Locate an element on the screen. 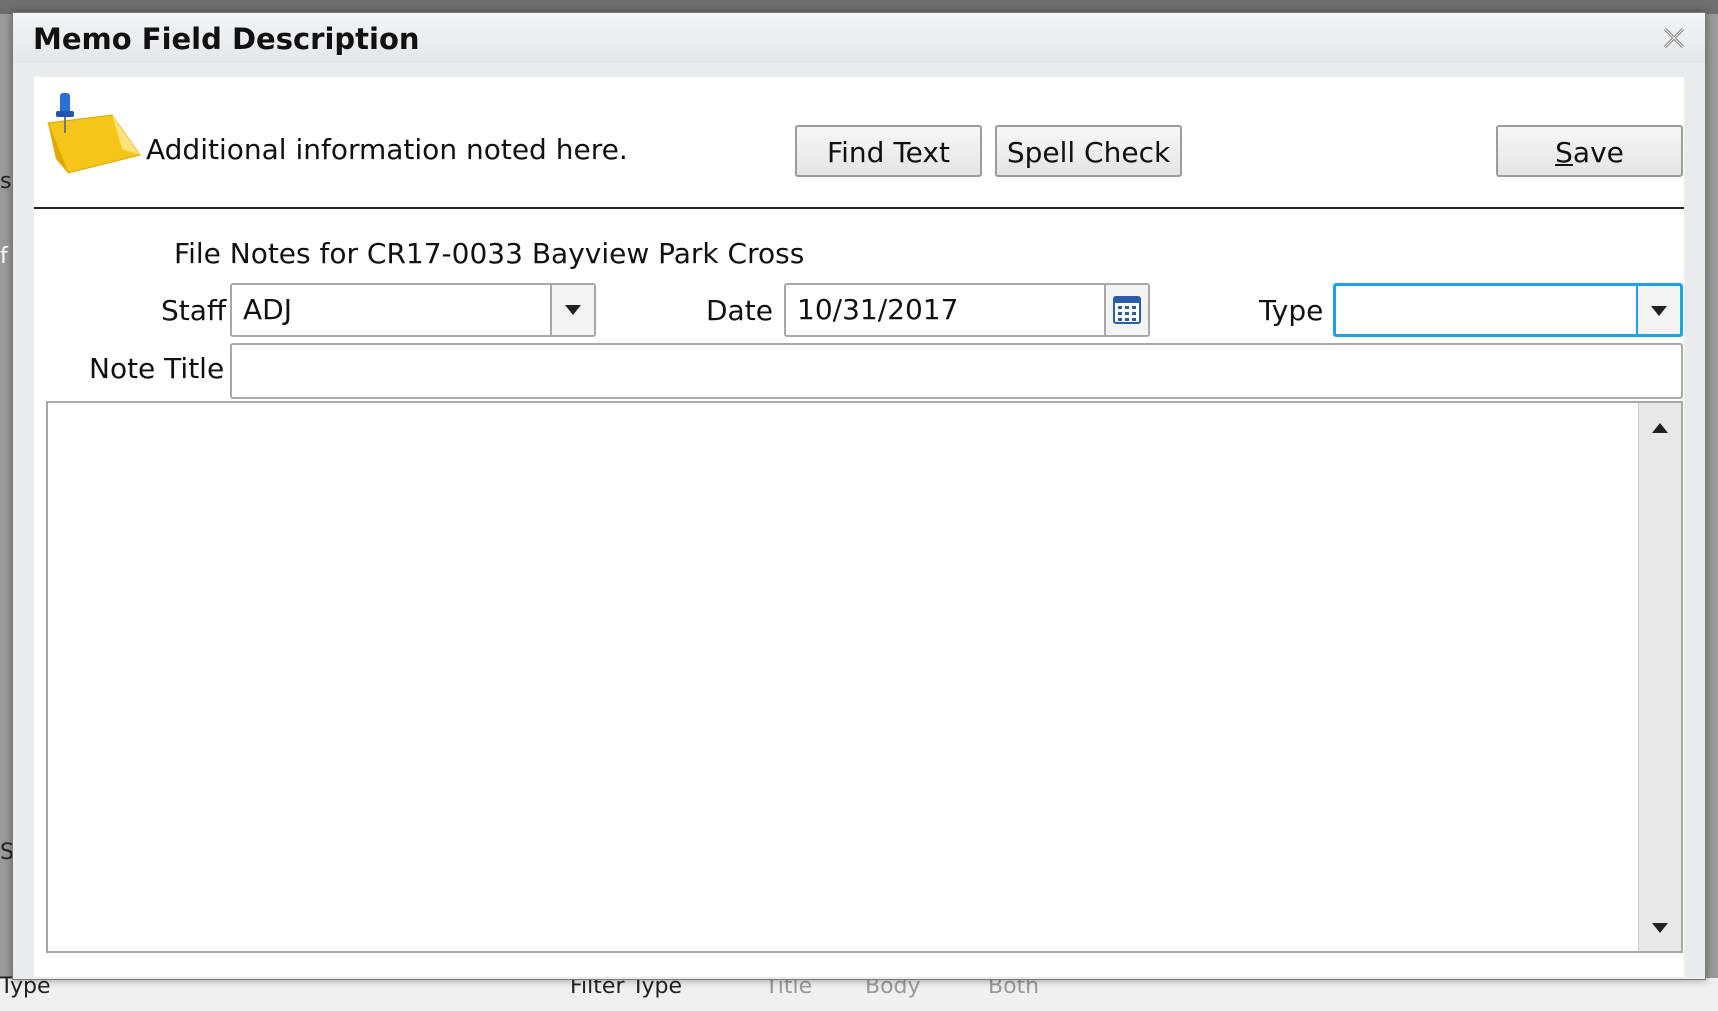 The height and width of the screenshot is (1011, 1718). staff-label: Staff is located at coordinates (194, 310).